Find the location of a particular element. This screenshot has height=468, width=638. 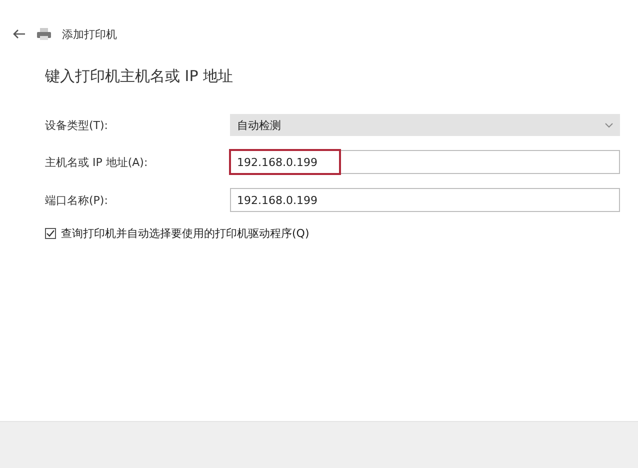

checkbox is located at coordinates (50, 233).